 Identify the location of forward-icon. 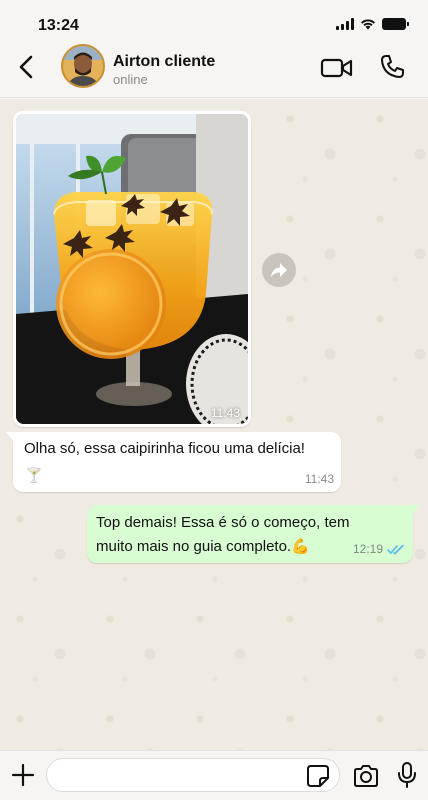
(279, 270).